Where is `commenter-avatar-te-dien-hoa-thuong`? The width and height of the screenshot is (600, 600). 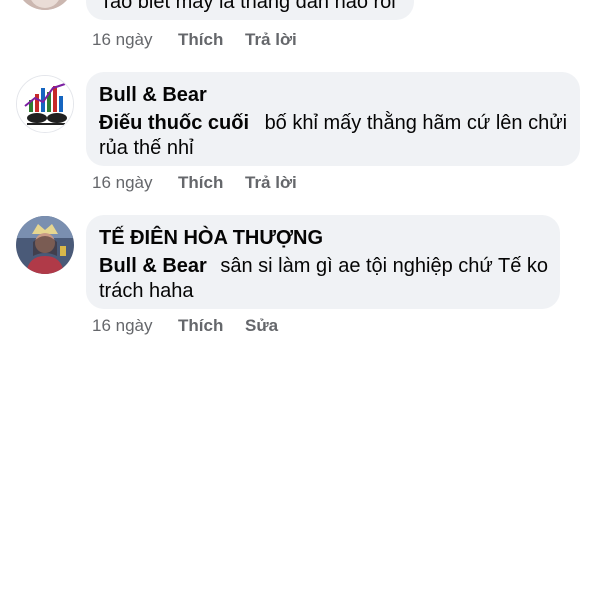
commenter-avatar-te-dien-hoa-thuong is located at coordinates (45, 245).